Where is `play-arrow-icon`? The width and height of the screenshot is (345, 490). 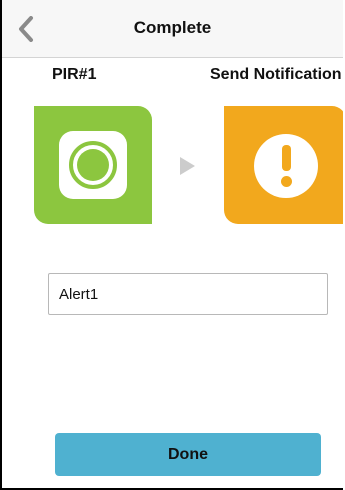 play-arrow-icon is located at coordinates (187, 166).